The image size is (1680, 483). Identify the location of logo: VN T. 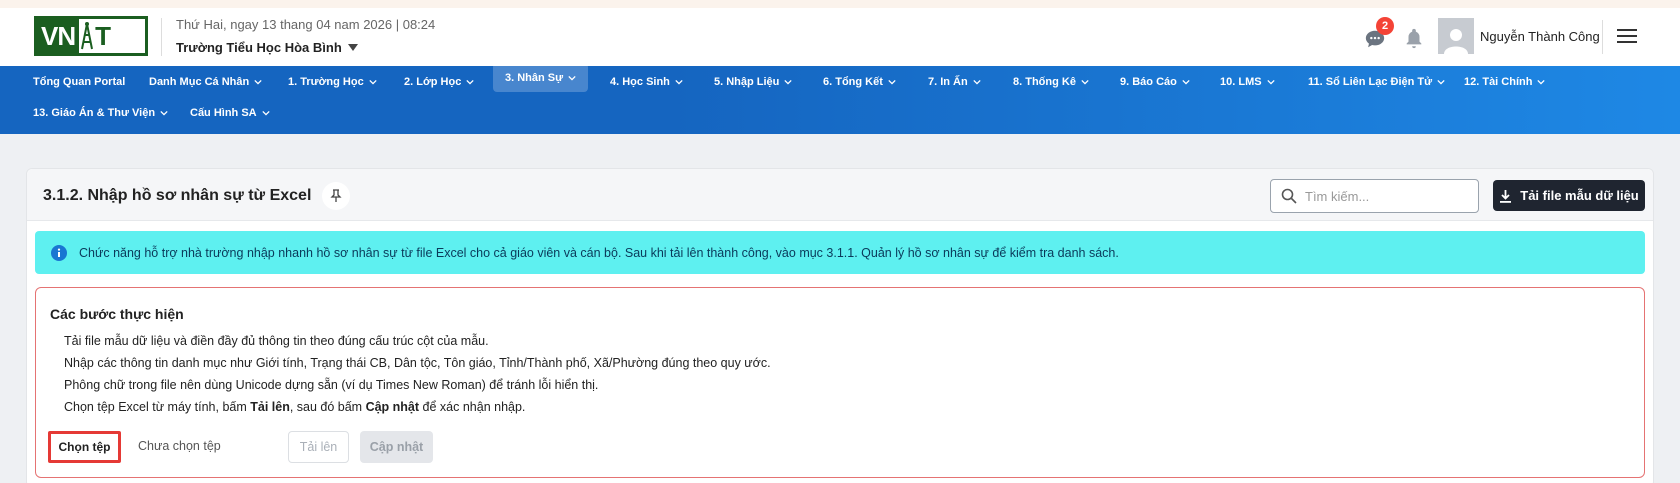
(91, 36).